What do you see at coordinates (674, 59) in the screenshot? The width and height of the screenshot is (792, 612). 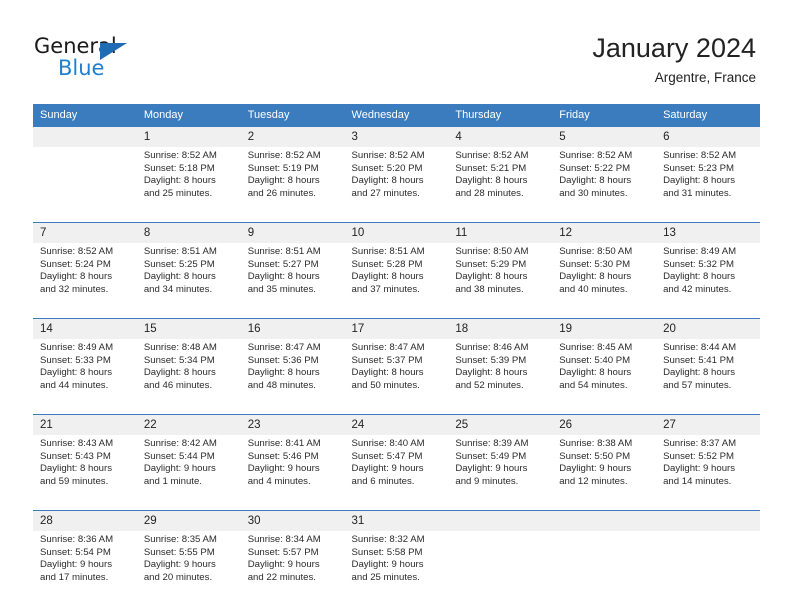 I see `title-block: January 2024 Argentre, France` at bounding box center [674, 59].